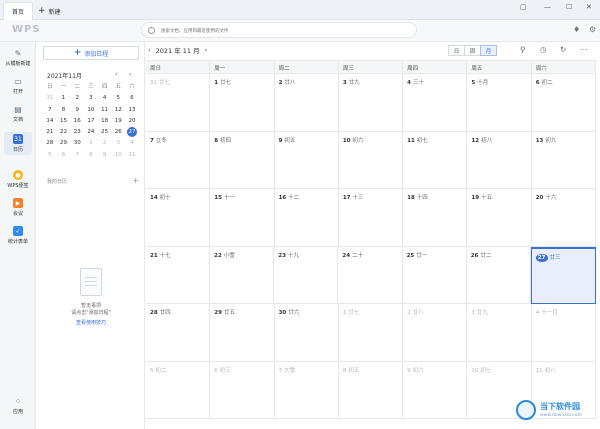 This screenshot has height=429, width=600. I want to click on tab-new: + 新建, so click(49, 11).